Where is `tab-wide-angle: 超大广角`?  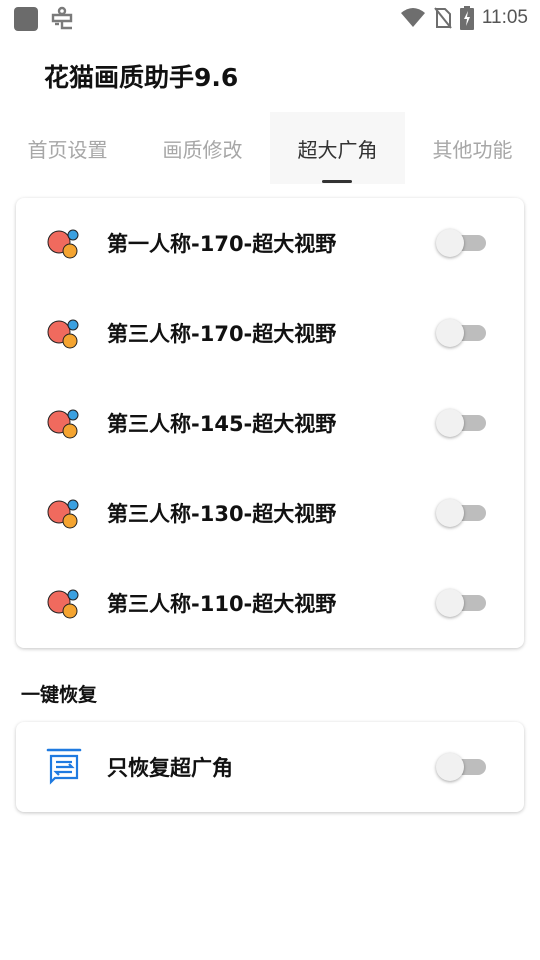 tab-wide-angle: 超大广角 is located at coordinates (337, 148).